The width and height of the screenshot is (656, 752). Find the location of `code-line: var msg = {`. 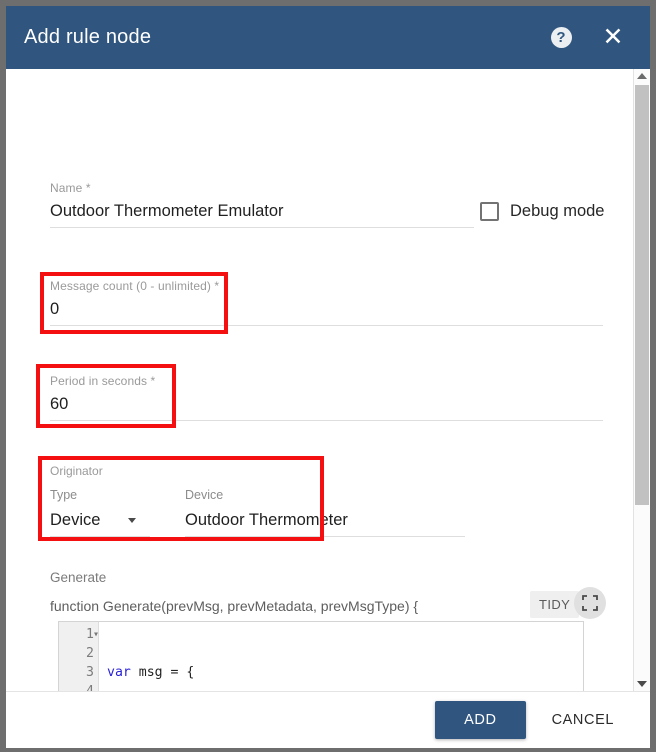

code-line: var msg = { is located at coordinates (151, 672).